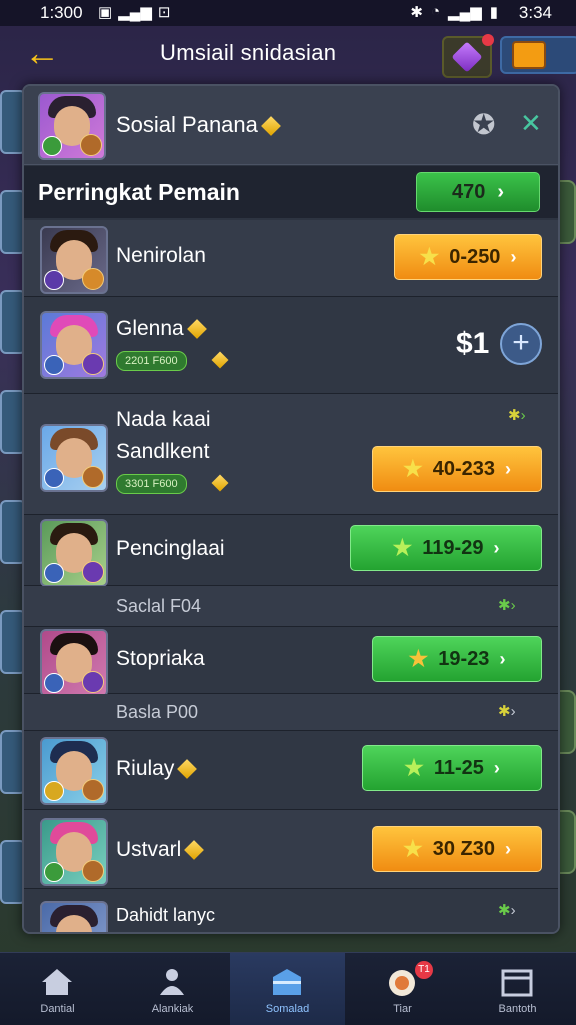 The height and width of the screenshot is (1025, 576). Describe the element at coordinates (488, 40) in the screenshot. I see `gem-notification-badge` at that location.